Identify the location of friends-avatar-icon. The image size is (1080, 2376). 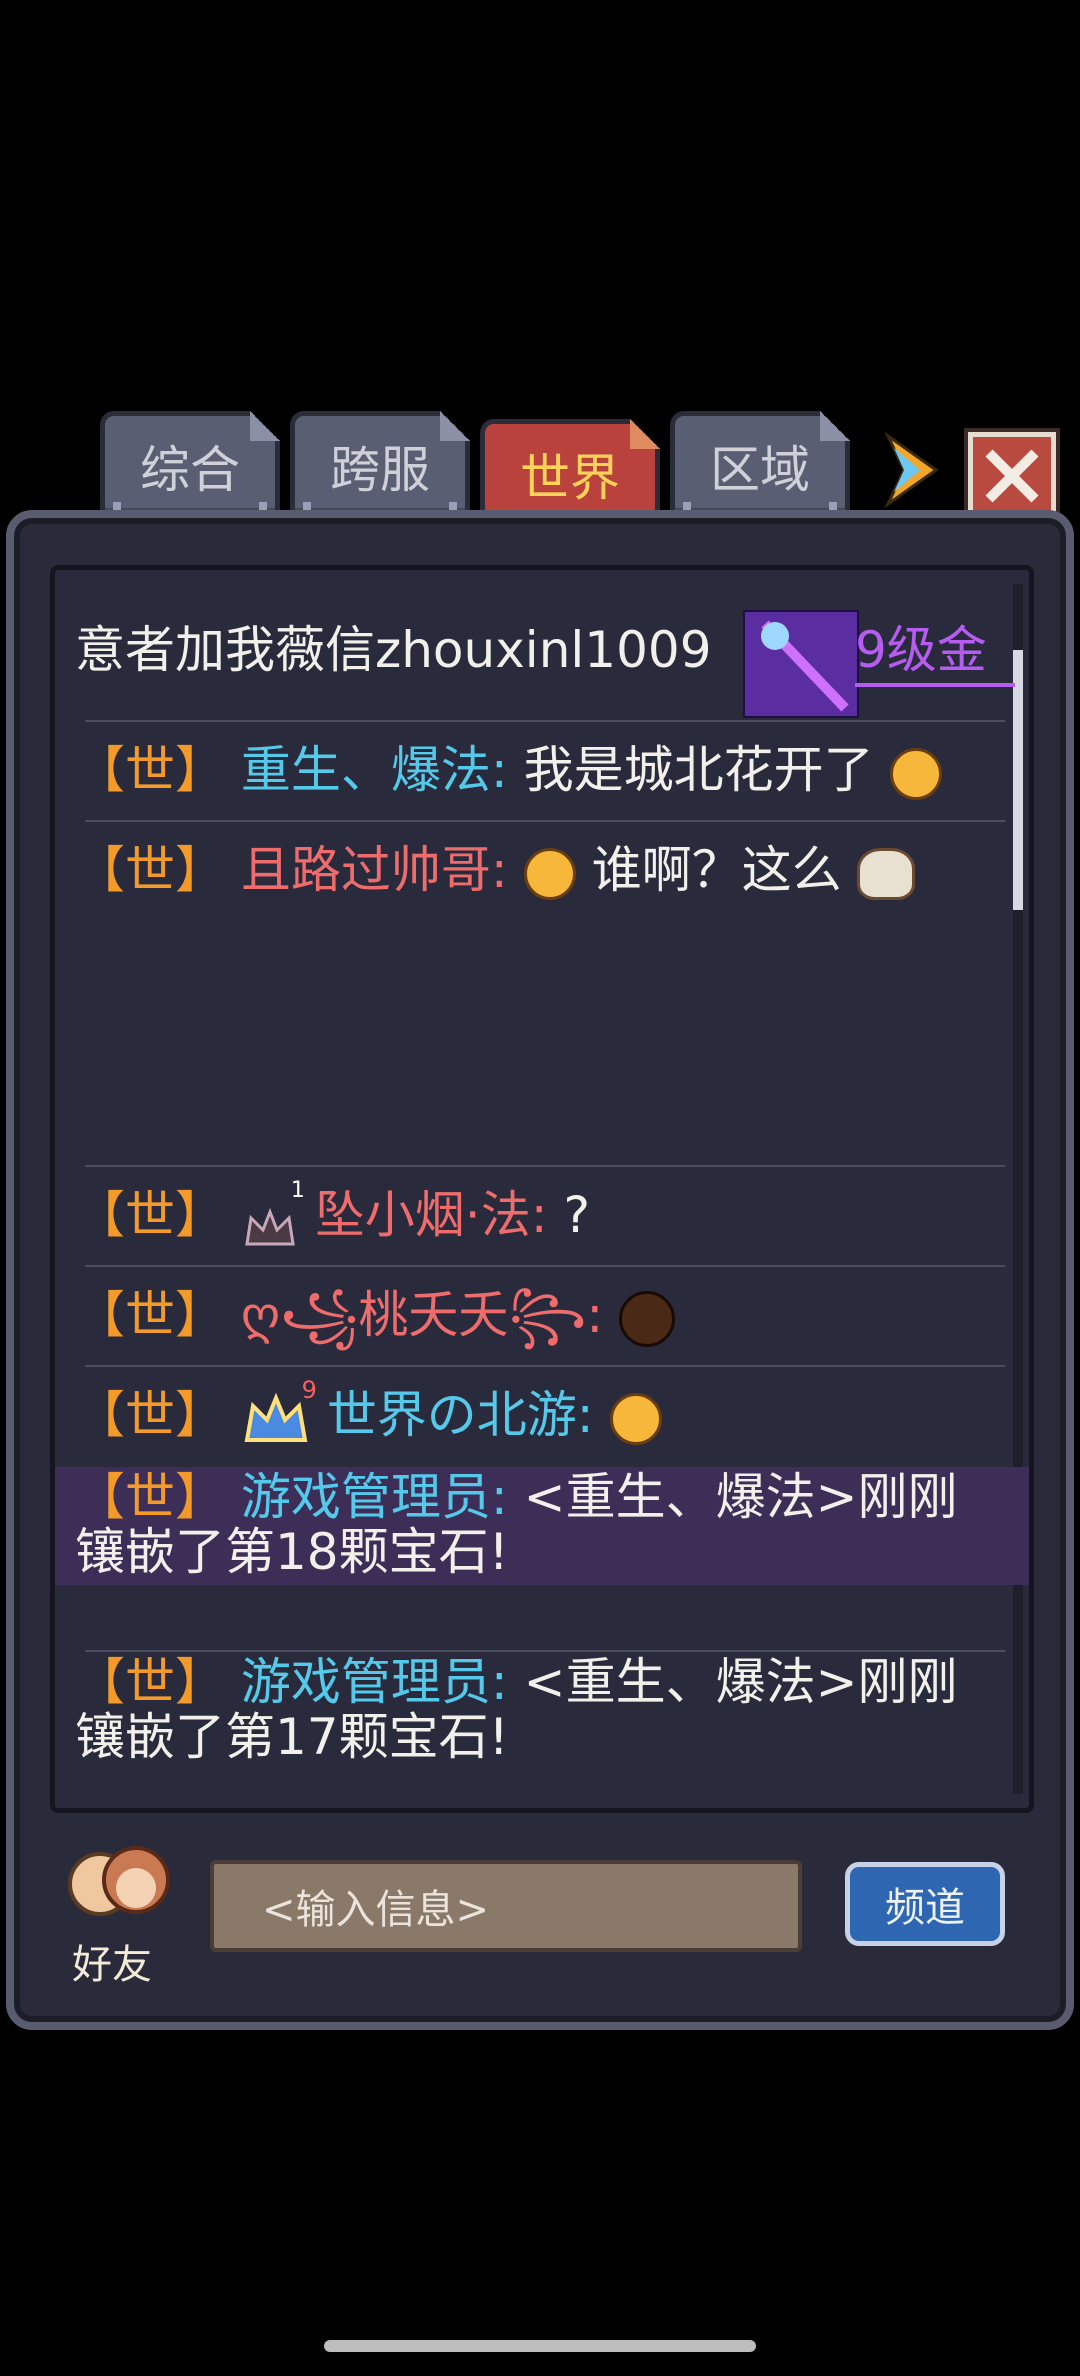
(119, 1881).